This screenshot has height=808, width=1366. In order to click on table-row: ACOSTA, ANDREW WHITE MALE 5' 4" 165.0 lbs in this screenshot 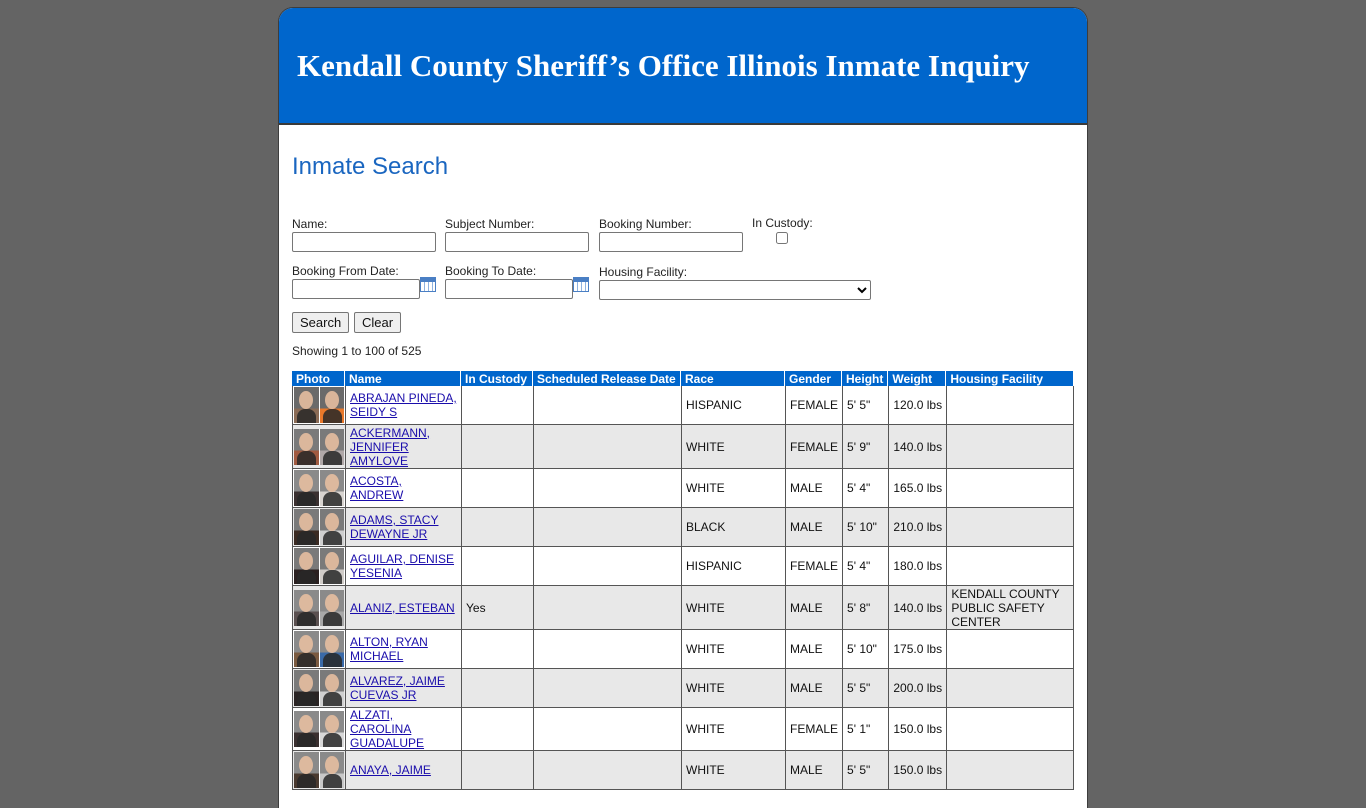, I will do `click(683, 488)`.